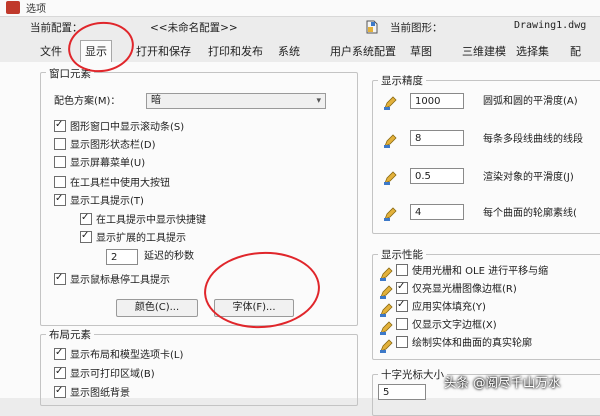 The width and height of the screenshot is (600, 416). I want to click on color-scheme-label: 配色方案(M)：, so click(87, 101).